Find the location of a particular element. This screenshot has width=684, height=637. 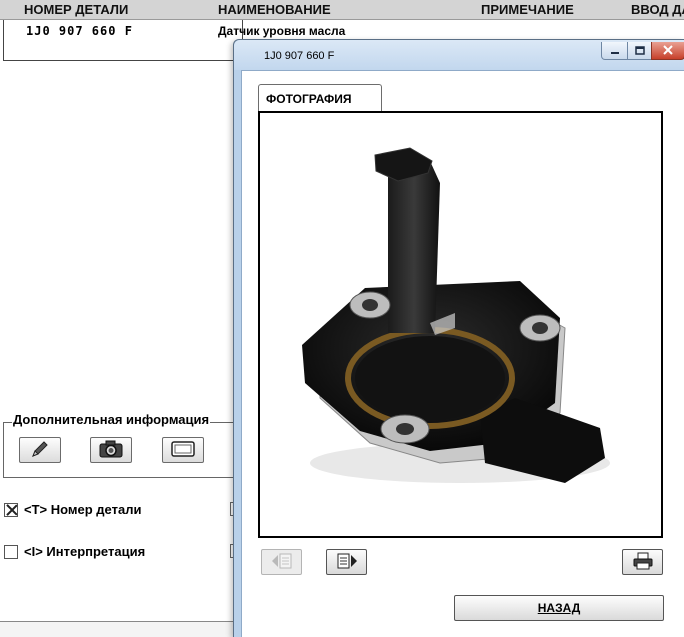

option-interpretation-label: <I> Интерпретация is located at coordinates (85, 551).